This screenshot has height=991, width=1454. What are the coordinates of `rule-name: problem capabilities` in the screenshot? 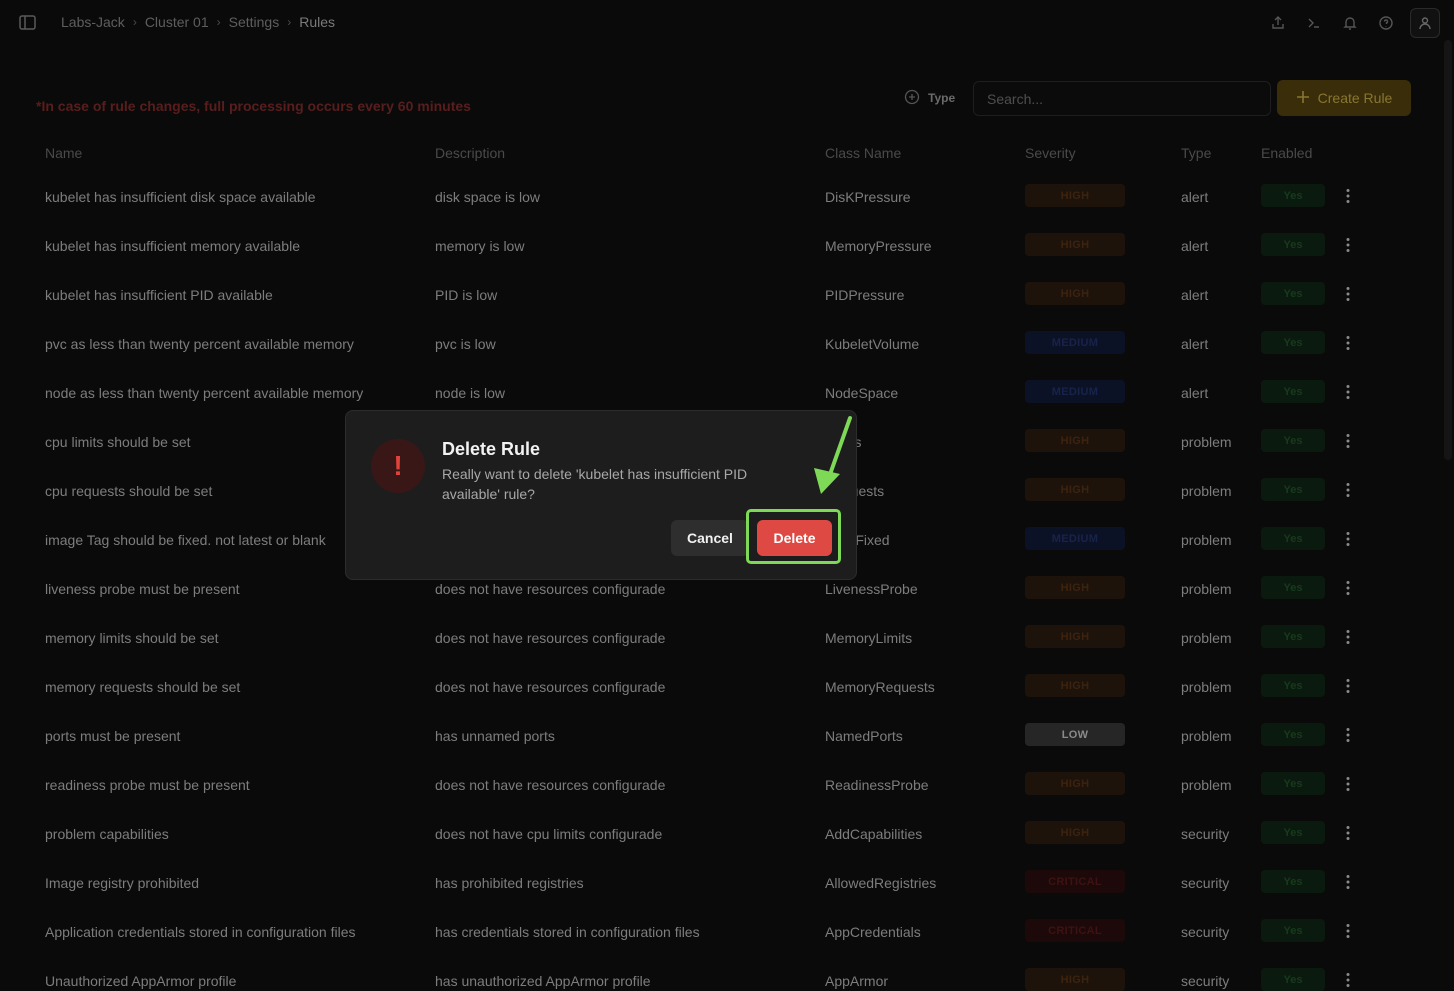 It's located at (107, 834).